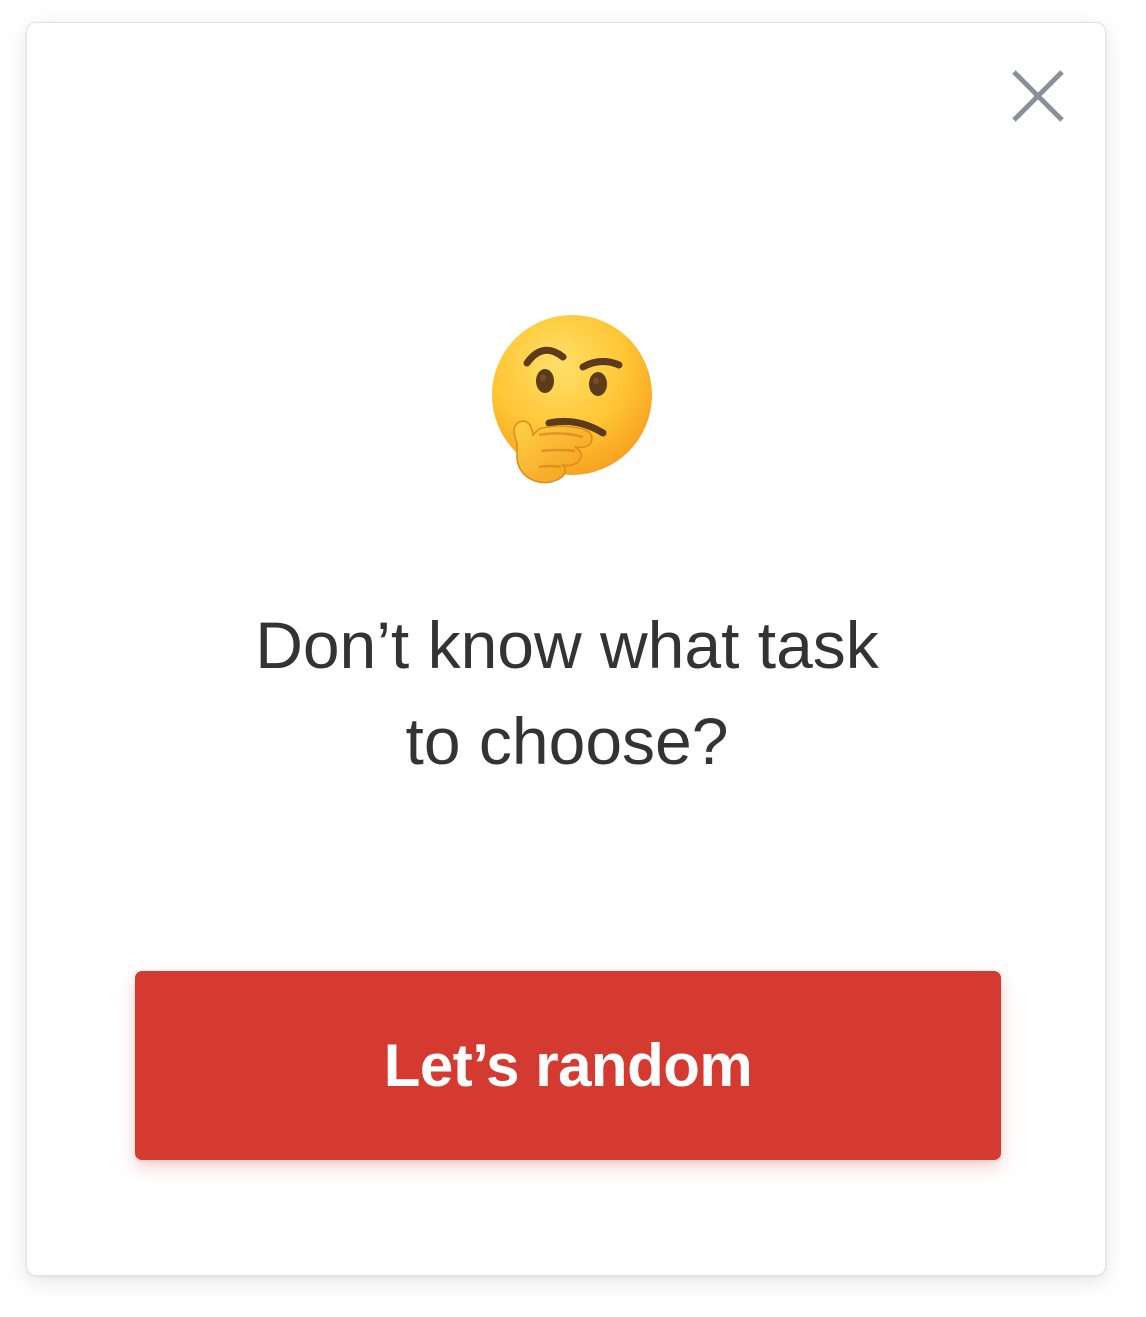 The height and width of the screenshot is (1317, 1146). I want to click on close-icon, so click(1038, 96).